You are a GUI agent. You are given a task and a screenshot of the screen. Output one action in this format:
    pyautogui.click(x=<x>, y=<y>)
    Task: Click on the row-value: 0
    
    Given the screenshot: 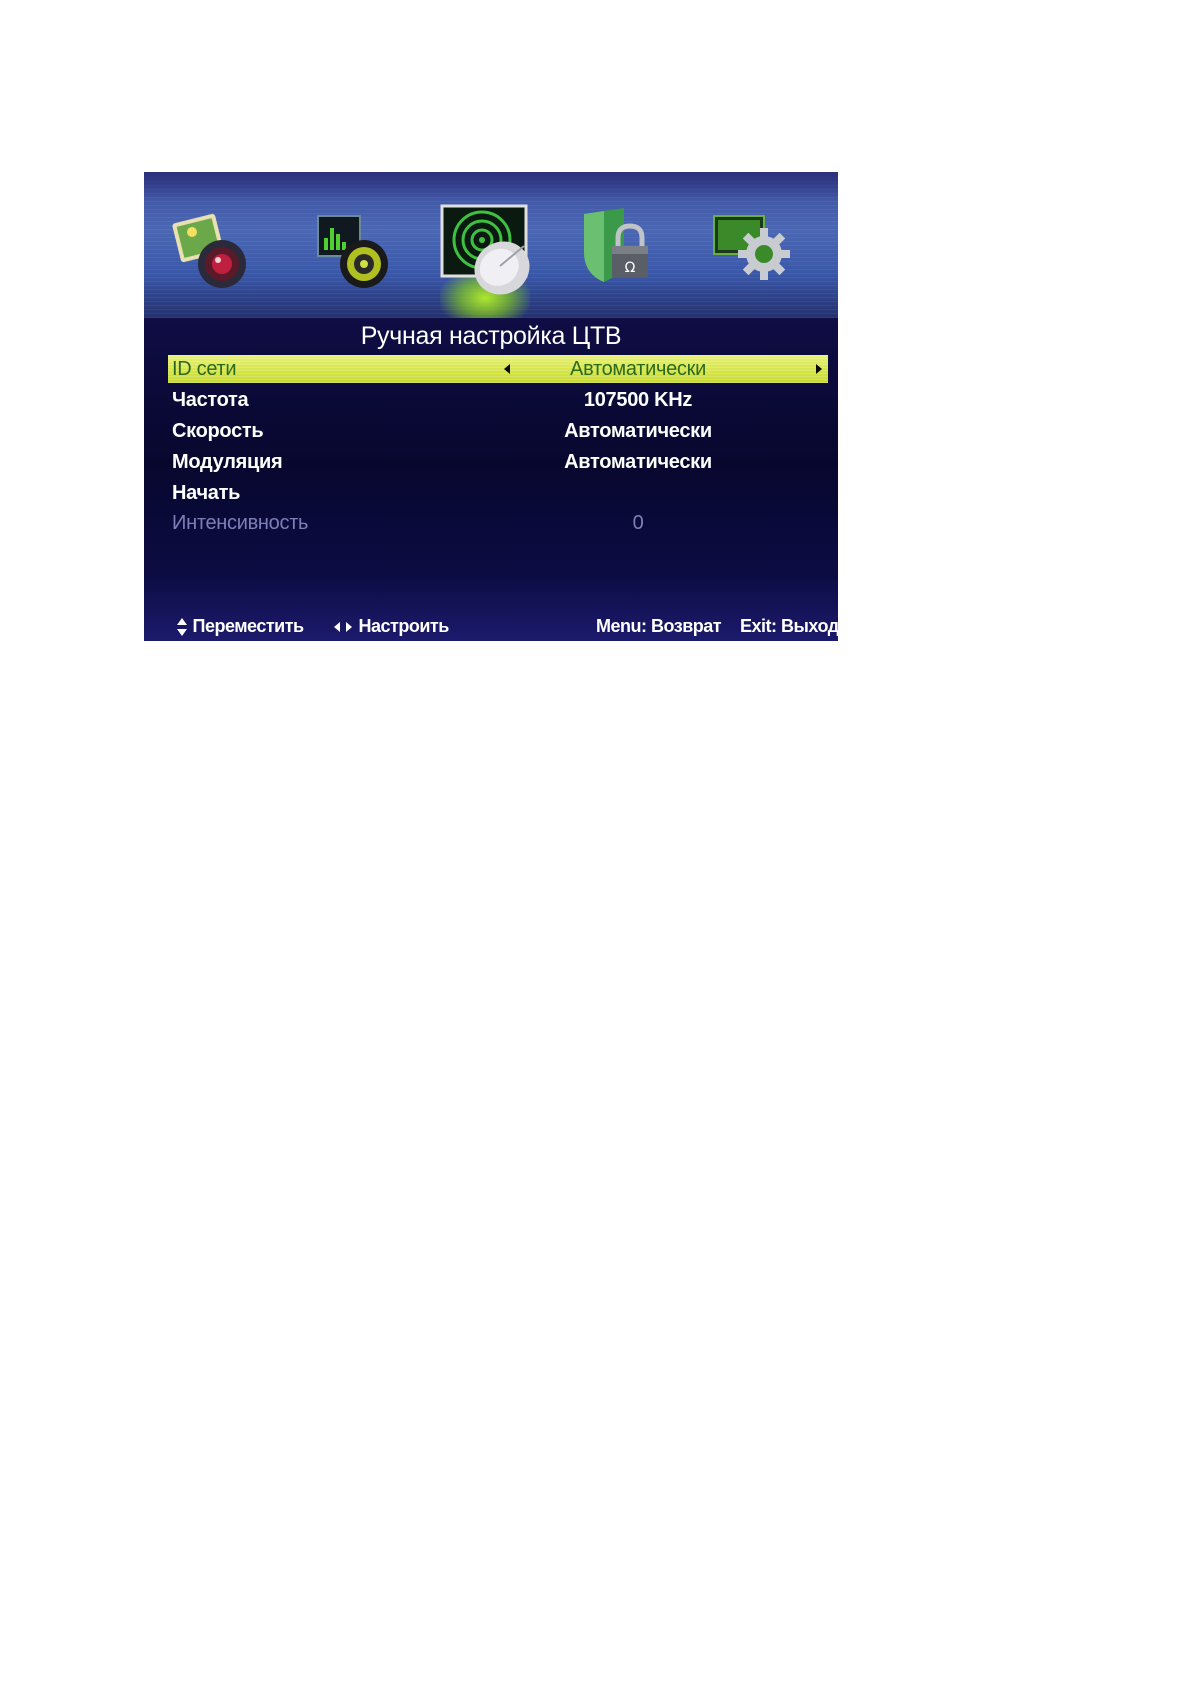 What is the action you would take?
    pyautogui.click(x=638, y=523)
    